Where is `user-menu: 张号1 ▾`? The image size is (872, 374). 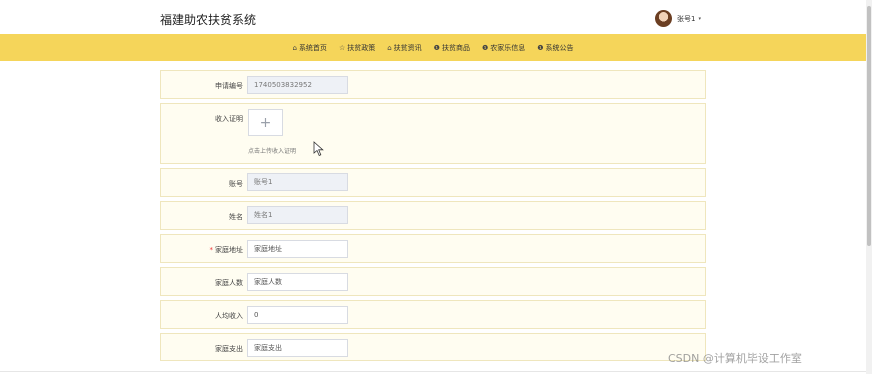
user-menu: 张号1 ▾ is located at coordinates (678, 18).